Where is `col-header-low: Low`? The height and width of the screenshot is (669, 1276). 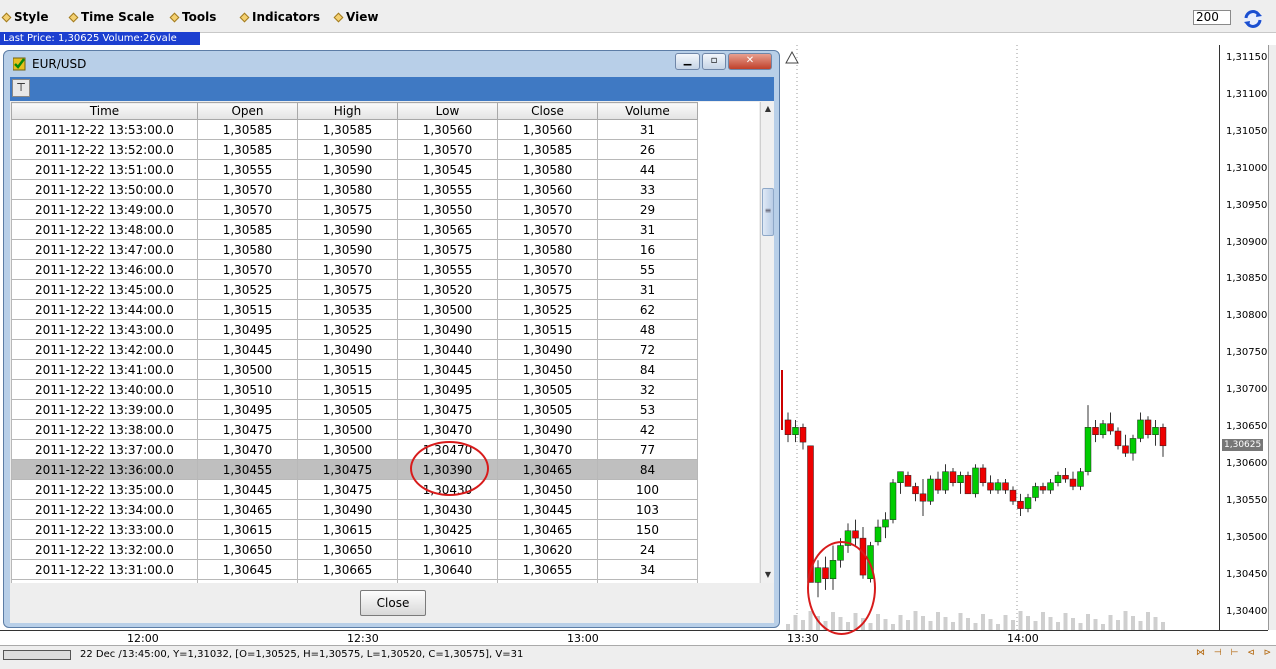
col-header-low: Low is located at coordinates (447, 111).